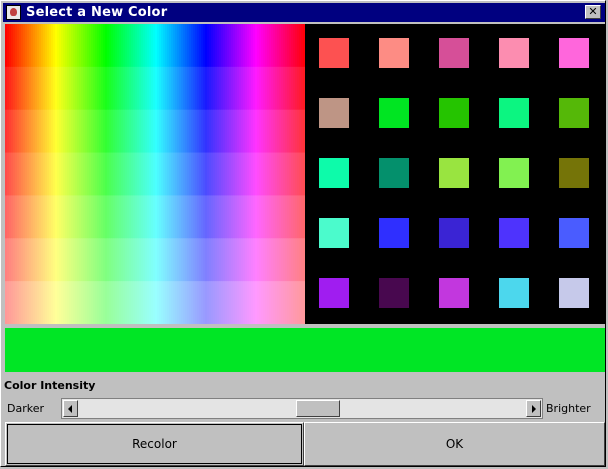 The width and height of the screenshot is (608, 469). Describe the element at coordinates (26, 408) in the screenshot. I see `darker-label: Darker` at that location.